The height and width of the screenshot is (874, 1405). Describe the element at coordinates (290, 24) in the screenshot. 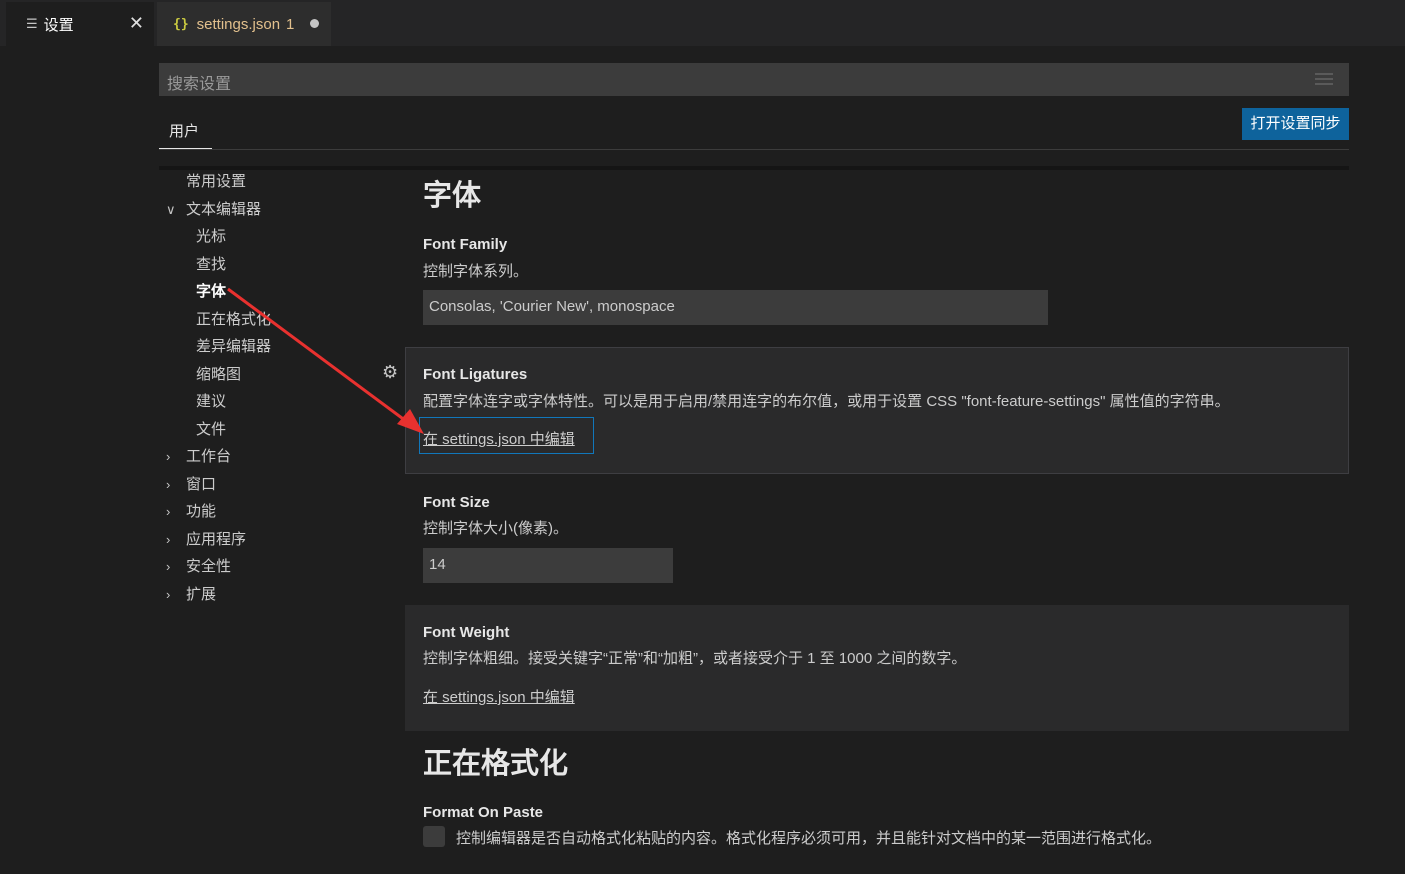

I see `problem-count-badge: 1` at that location.